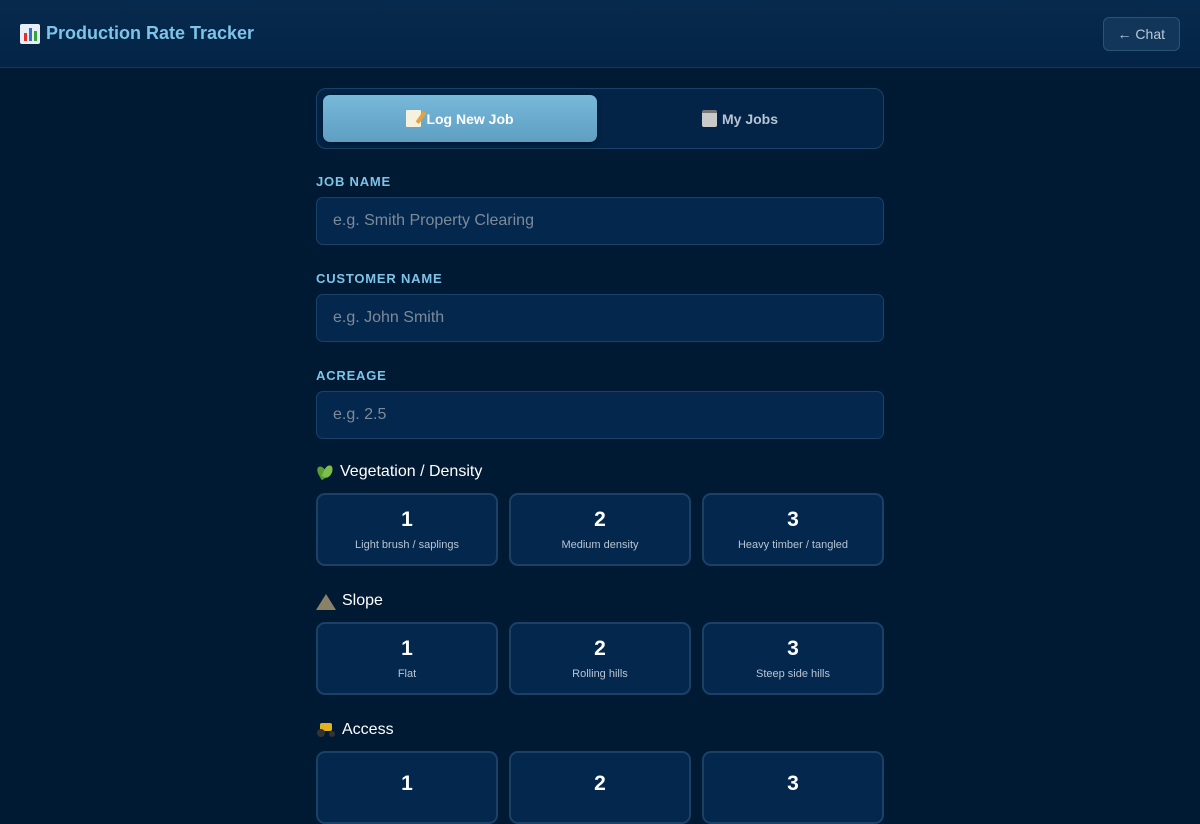 The height and width of the screenshot is (824, 1200). I want to click on customer-name-label: CUSTOMER NAME, so click(379, 278).